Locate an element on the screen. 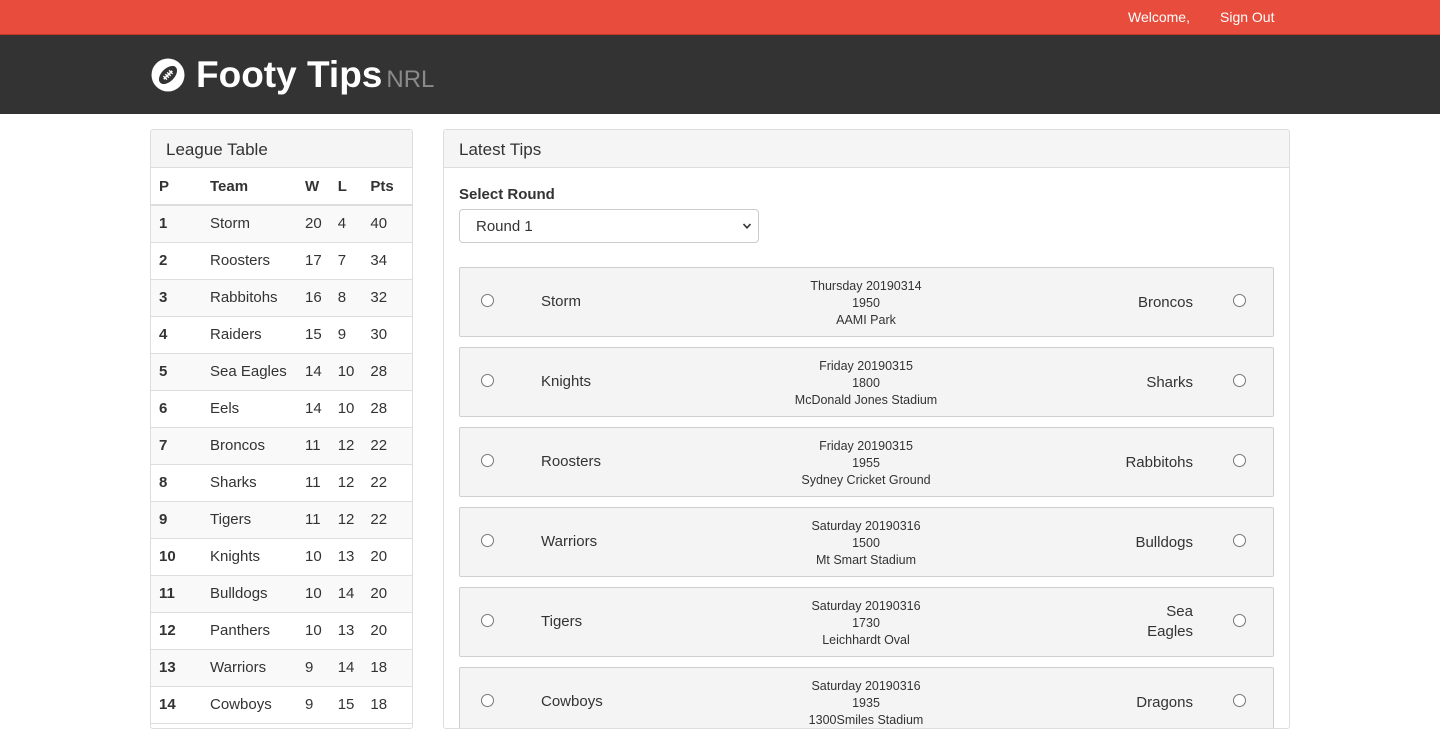 This screenshot has width=1440, height=729. losses-cell: 13 is located at coordinates (346, 557).